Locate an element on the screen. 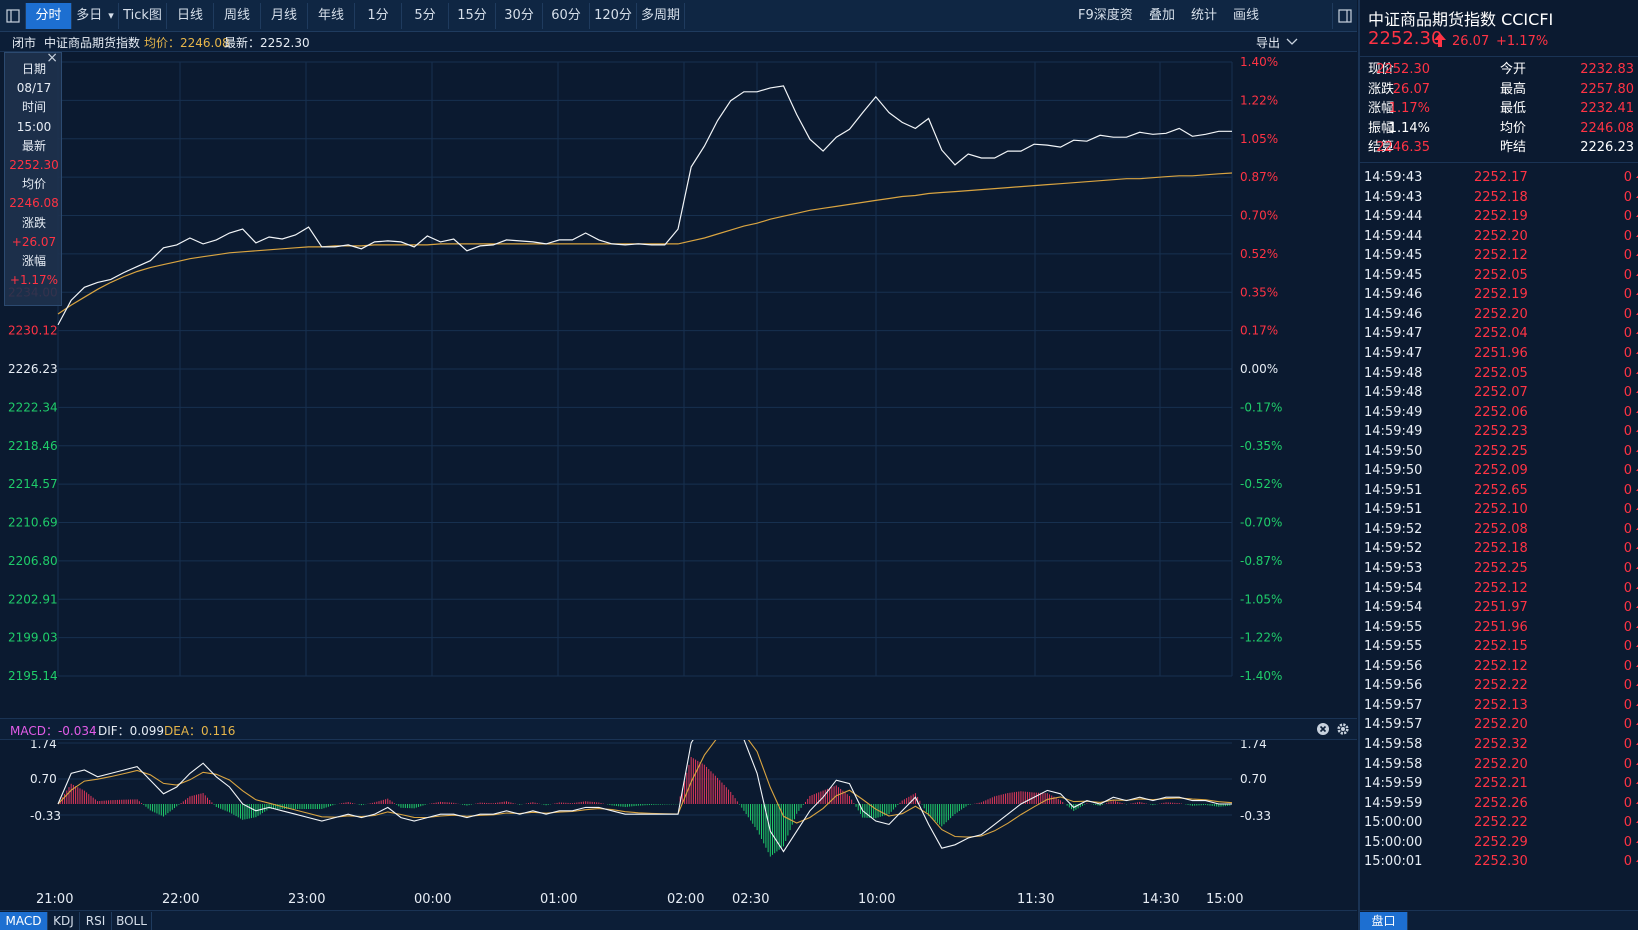 This screenshot has height=930, width=1638. close-indicator-icon is located at coordinates (1323, 729).